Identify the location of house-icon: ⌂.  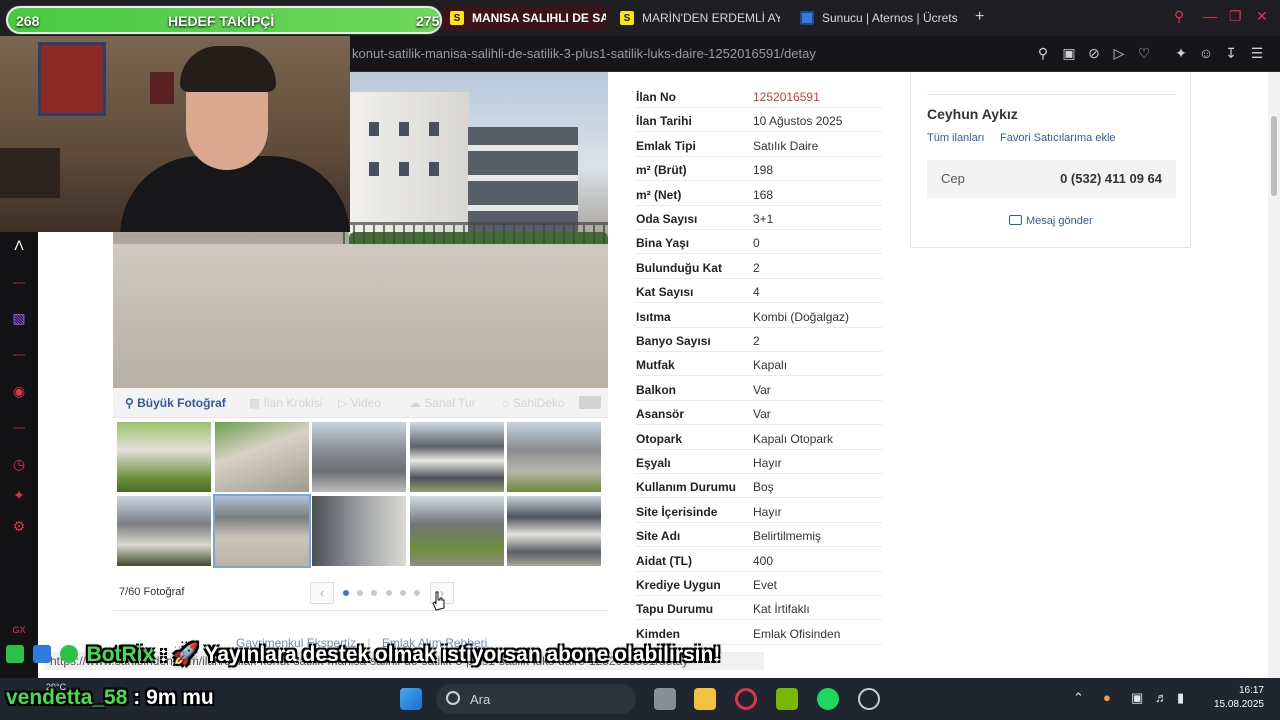
(507, 403).